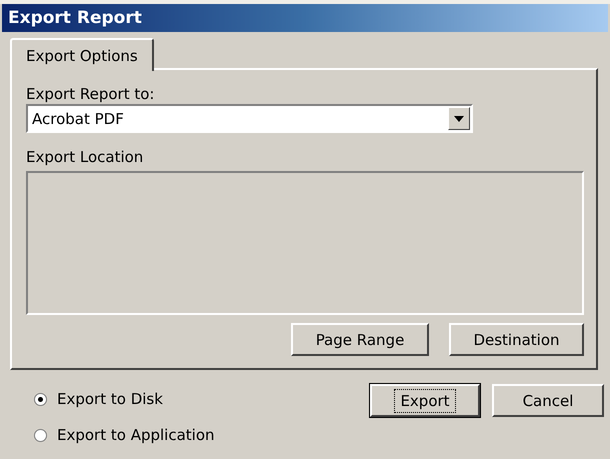  I want to click on radio-label: Export to Disk, so click(110, 399).